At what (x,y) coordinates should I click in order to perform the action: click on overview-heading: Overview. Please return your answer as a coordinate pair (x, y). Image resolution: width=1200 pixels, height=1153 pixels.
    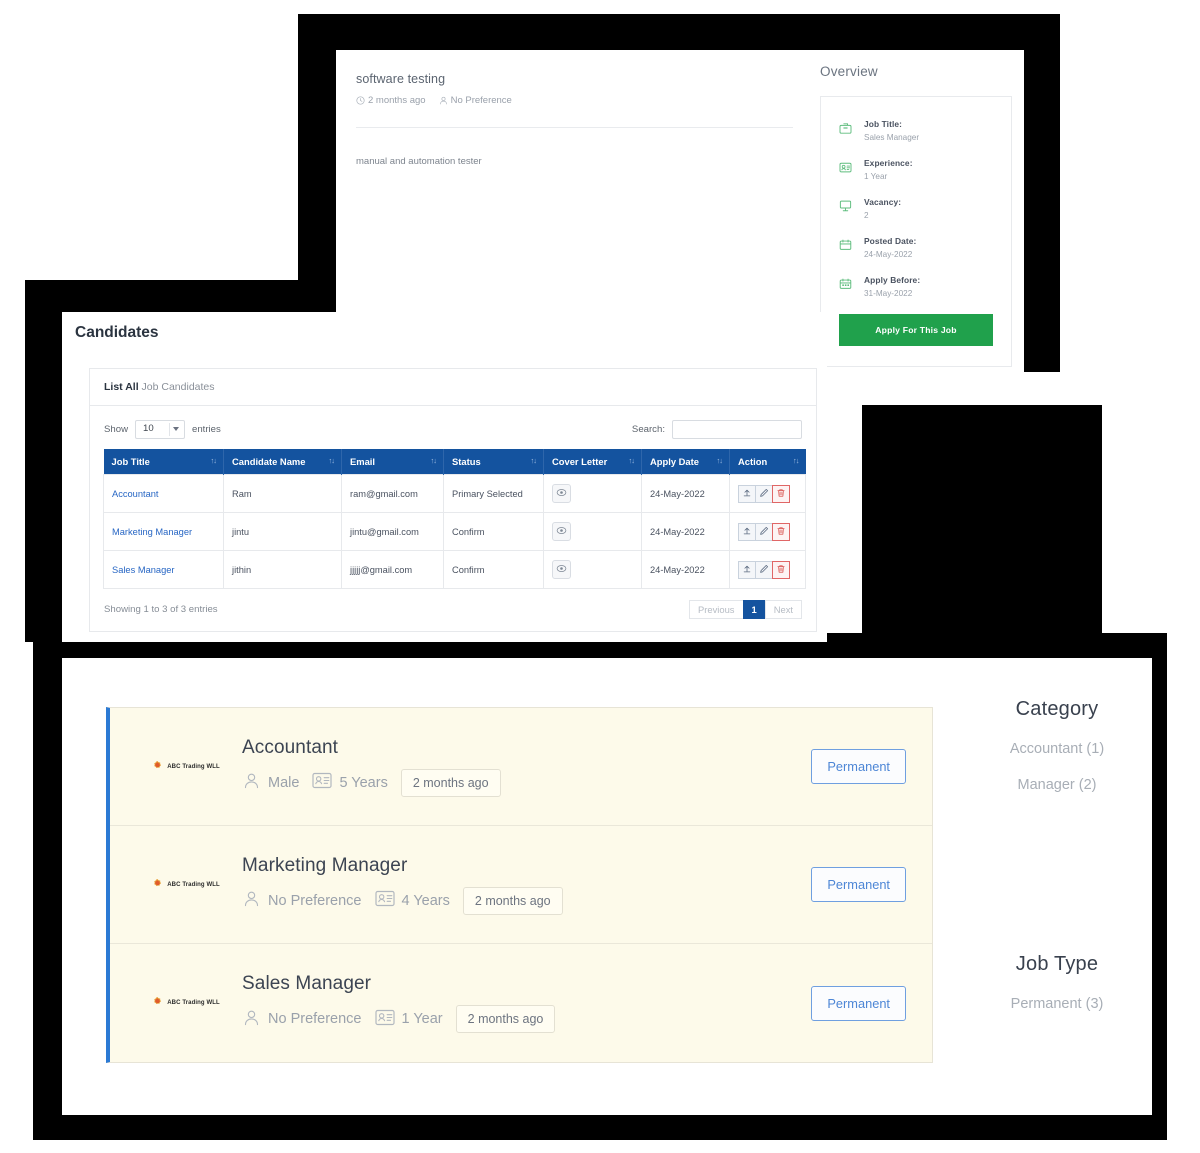
    Looking at the image, I should click on (849, 71).